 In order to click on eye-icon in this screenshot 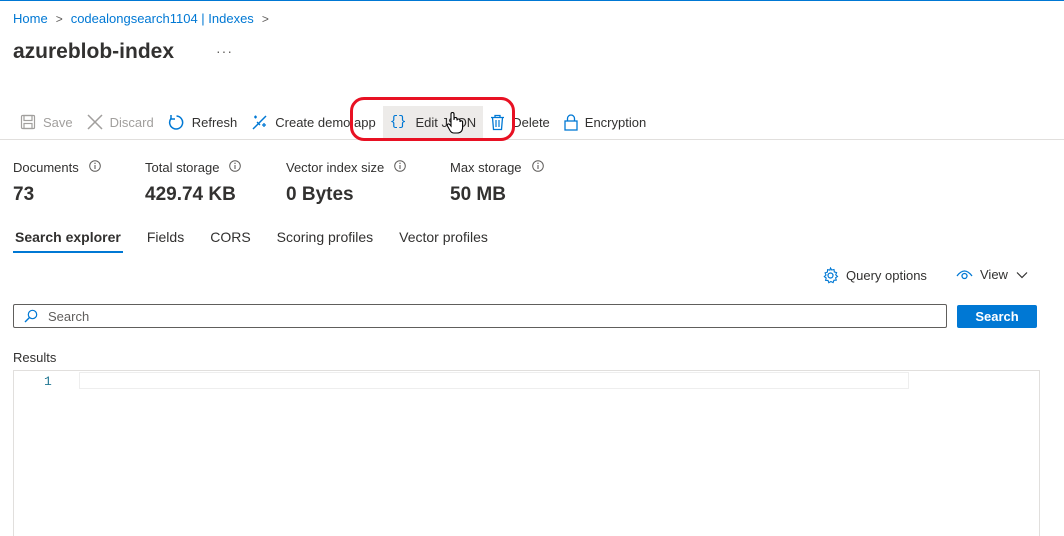, I will do `click(964, 274)`.